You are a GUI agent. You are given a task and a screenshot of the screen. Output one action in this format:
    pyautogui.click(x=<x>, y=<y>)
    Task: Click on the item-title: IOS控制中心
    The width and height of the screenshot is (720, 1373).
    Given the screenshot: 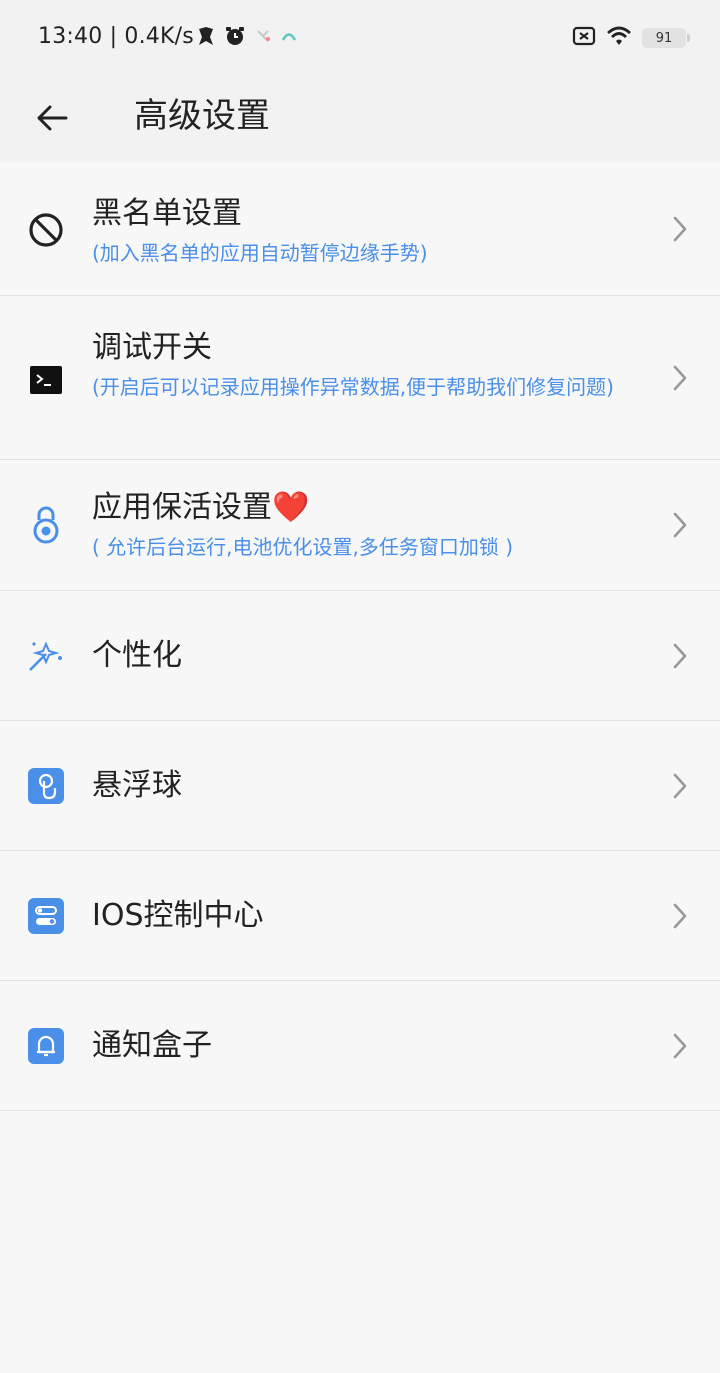 What is the action you would take?
    pyautogui.click(x=178, y=915)
    